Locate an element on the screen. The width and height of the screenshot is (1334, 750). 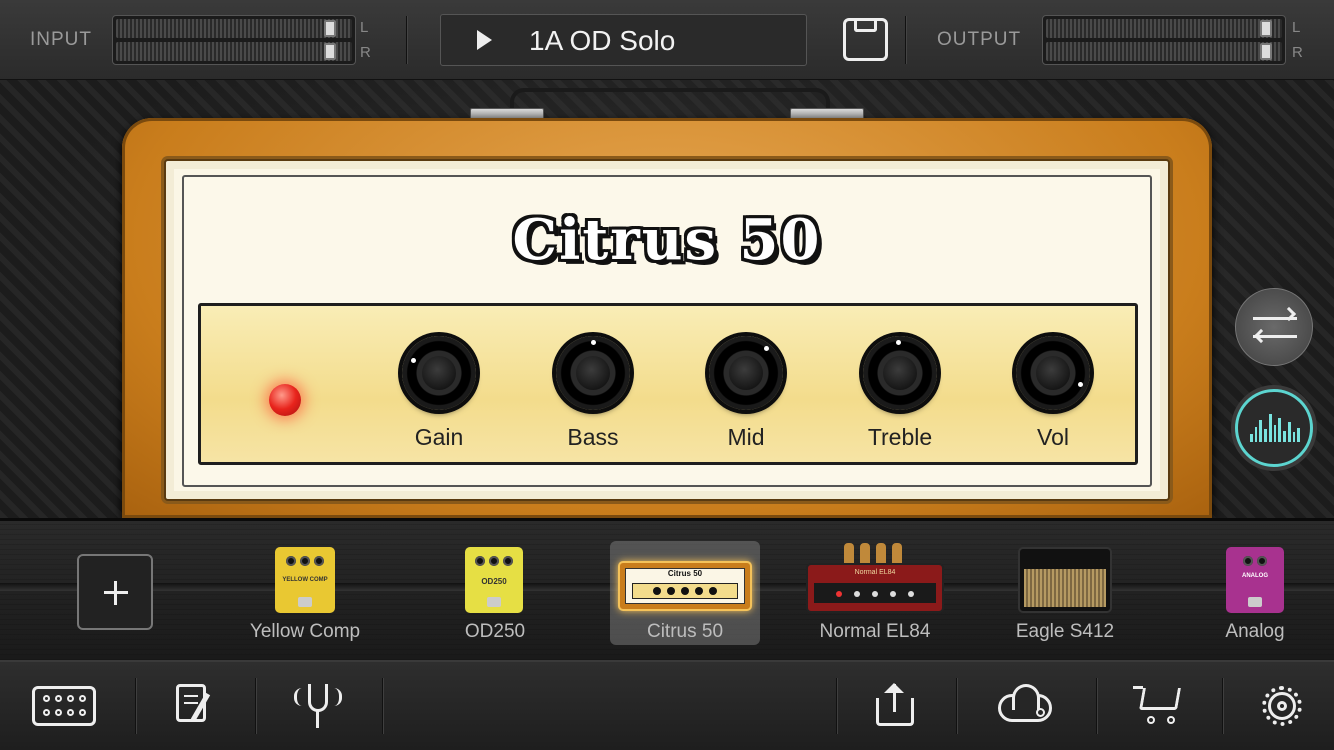
od250-pedal-thumbnail: OD250 is located at coordinates (494, 580).